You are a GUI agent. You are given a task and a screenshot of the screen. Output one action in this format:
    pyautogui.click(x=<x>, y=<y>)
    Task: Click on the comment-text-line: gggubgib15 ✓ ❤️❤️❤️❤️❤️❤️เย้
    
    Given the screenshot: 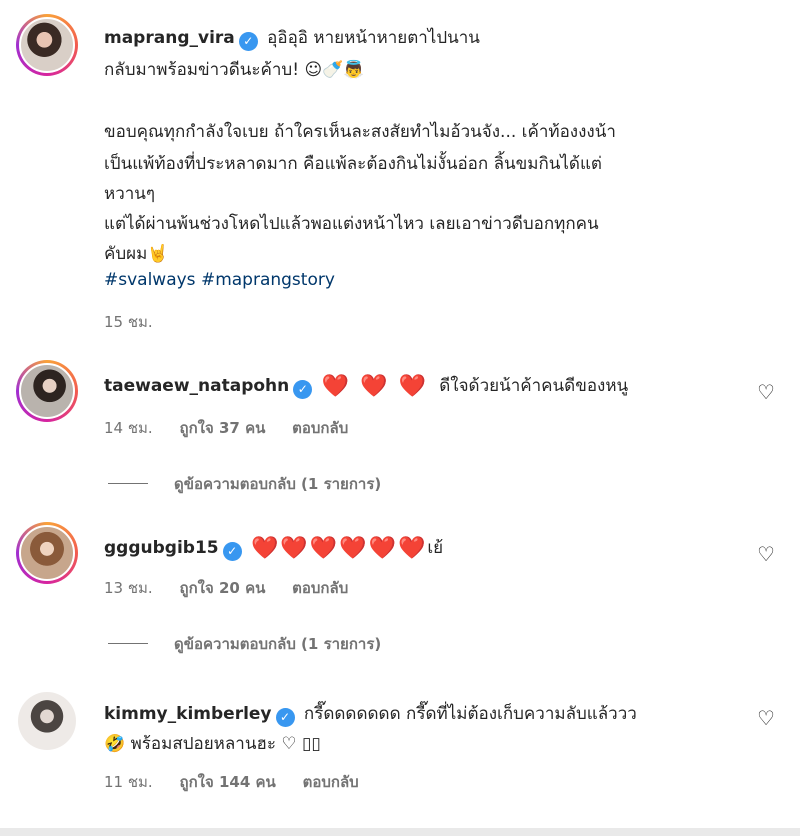 What is the action you would take?
    pyautogui.click(x=273, y=547)
    